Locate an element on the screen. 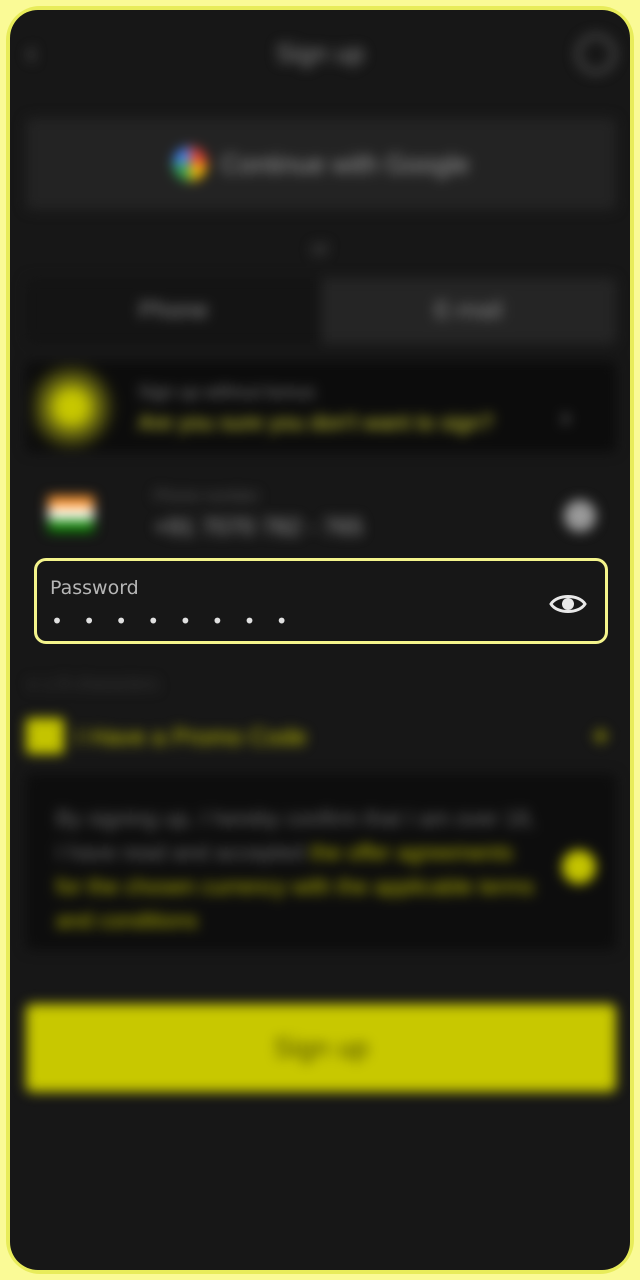 The width and height of the screenshot is (640, 1280). sign-up-button: Sign up is located at coordinates (321, 1048).